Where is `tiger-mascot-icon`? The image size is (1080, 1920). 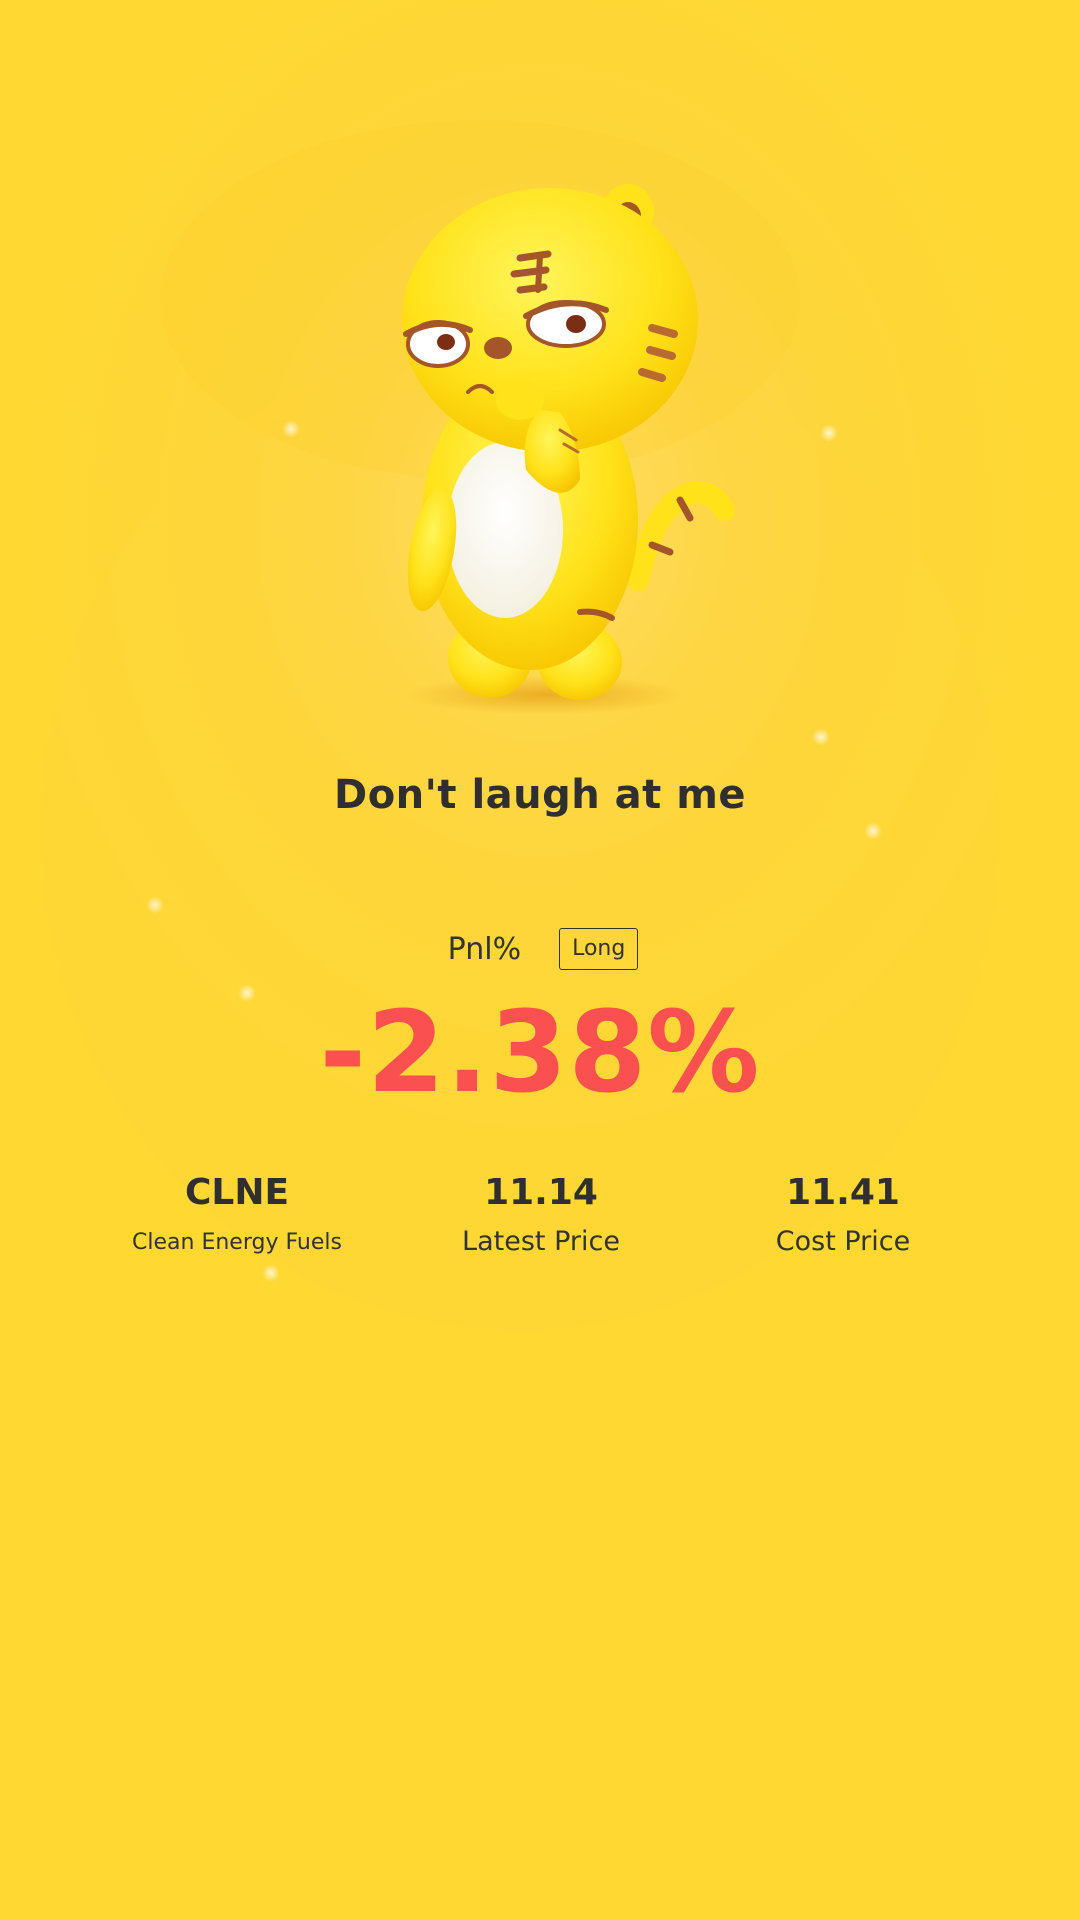
tiger-mascot-icon is located at coordinates (568, 449).